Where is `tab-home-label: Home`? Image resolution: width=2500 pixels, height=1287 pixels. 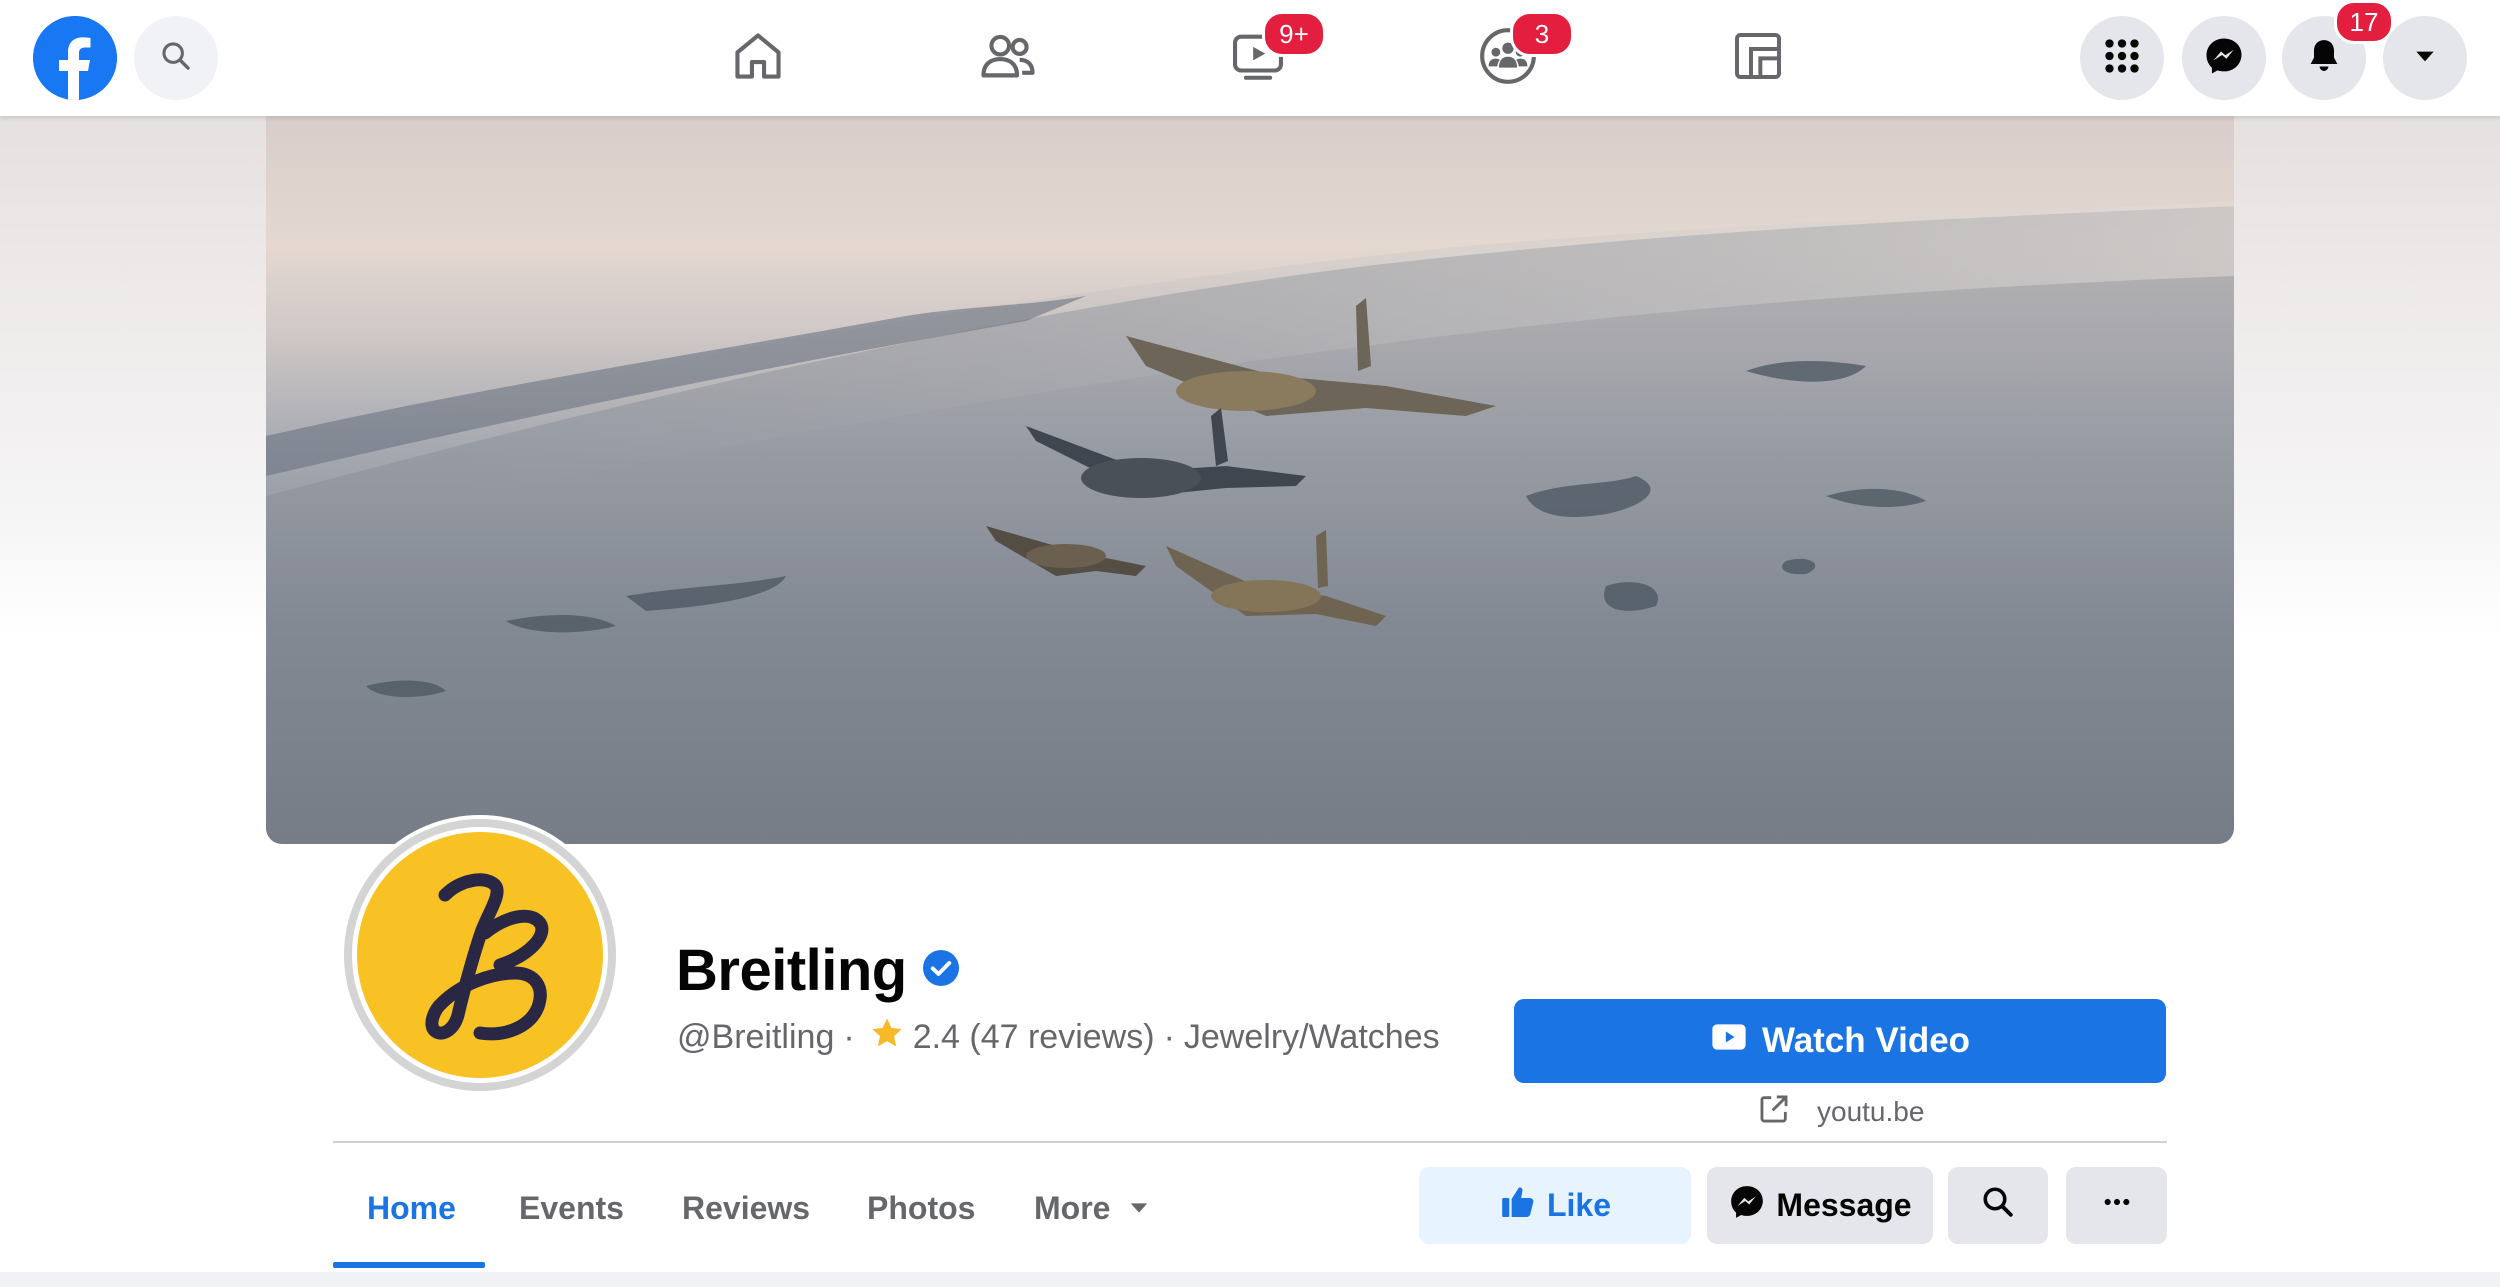 tab-home-label: Home is located at coordinates (411, 1207).